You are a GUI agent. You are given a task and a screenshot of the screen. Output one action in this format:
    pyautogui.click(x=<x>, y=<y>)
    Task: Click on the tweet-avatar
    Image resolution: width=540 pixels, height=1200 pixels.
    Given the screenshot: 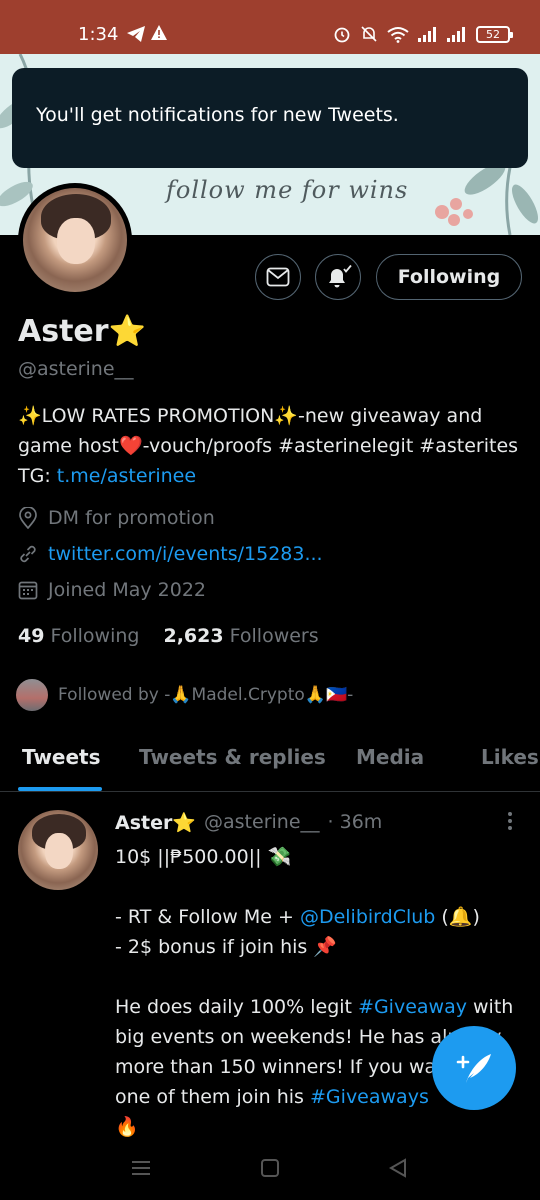 What is the action you would take?
    pyautogui.click(x=58, y=850)
    